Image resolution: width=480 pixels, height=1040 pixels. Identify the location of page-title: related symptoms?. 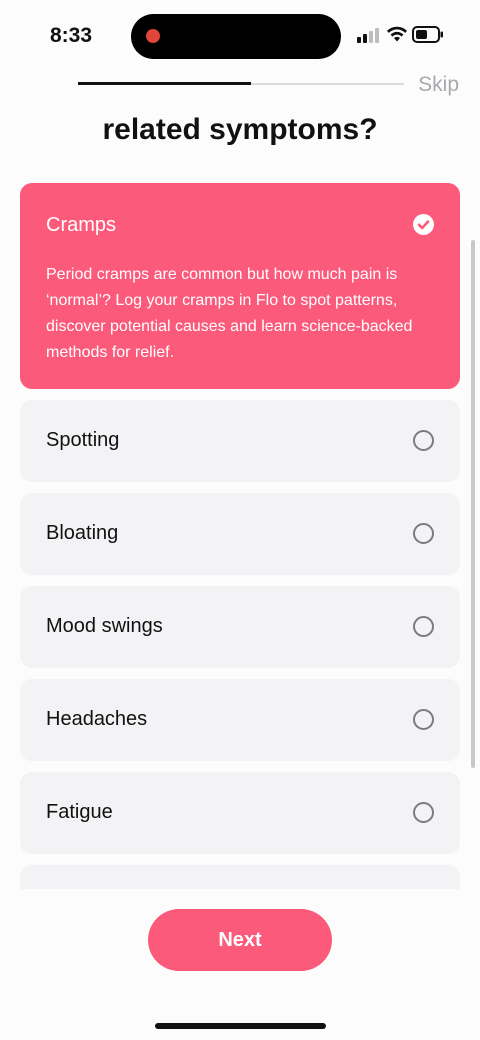
(240, 129).